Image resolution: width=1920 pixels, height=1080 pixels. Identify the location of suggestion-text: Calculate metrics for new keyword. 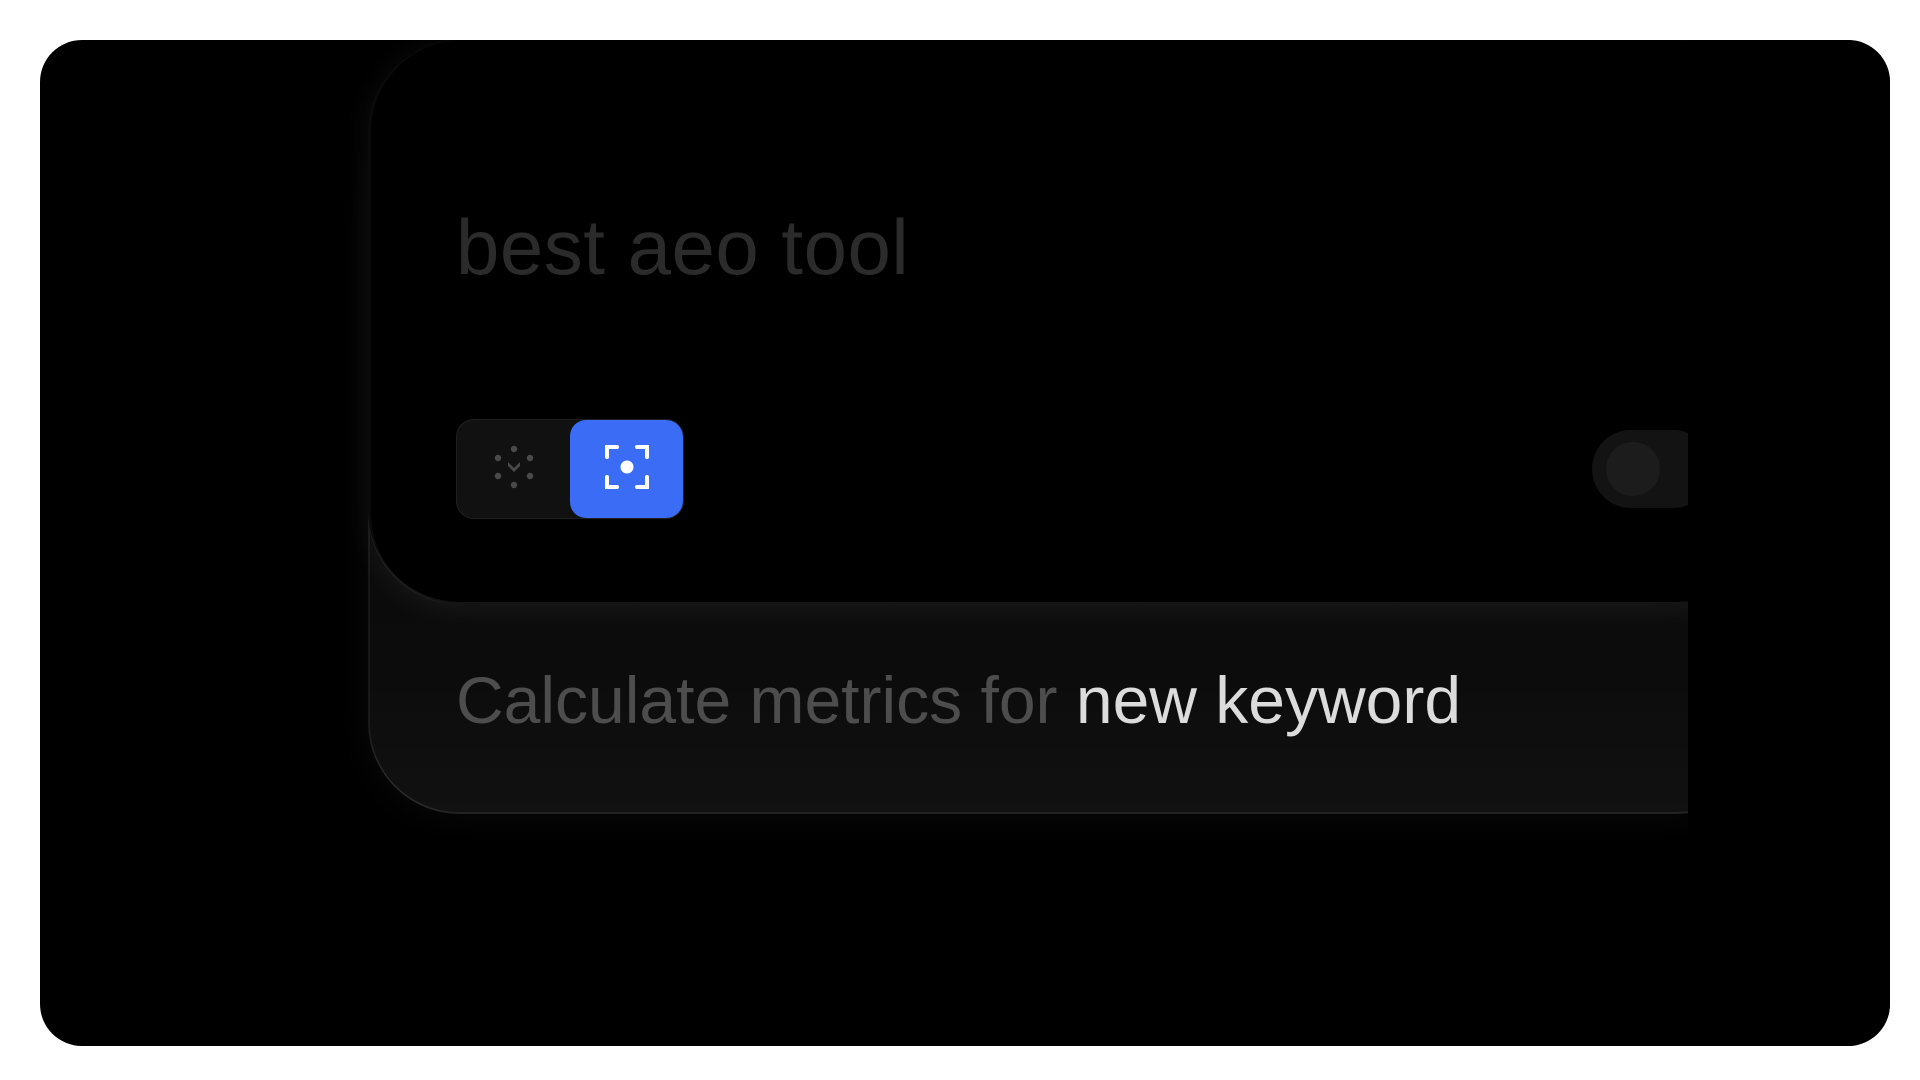
(958, 700).